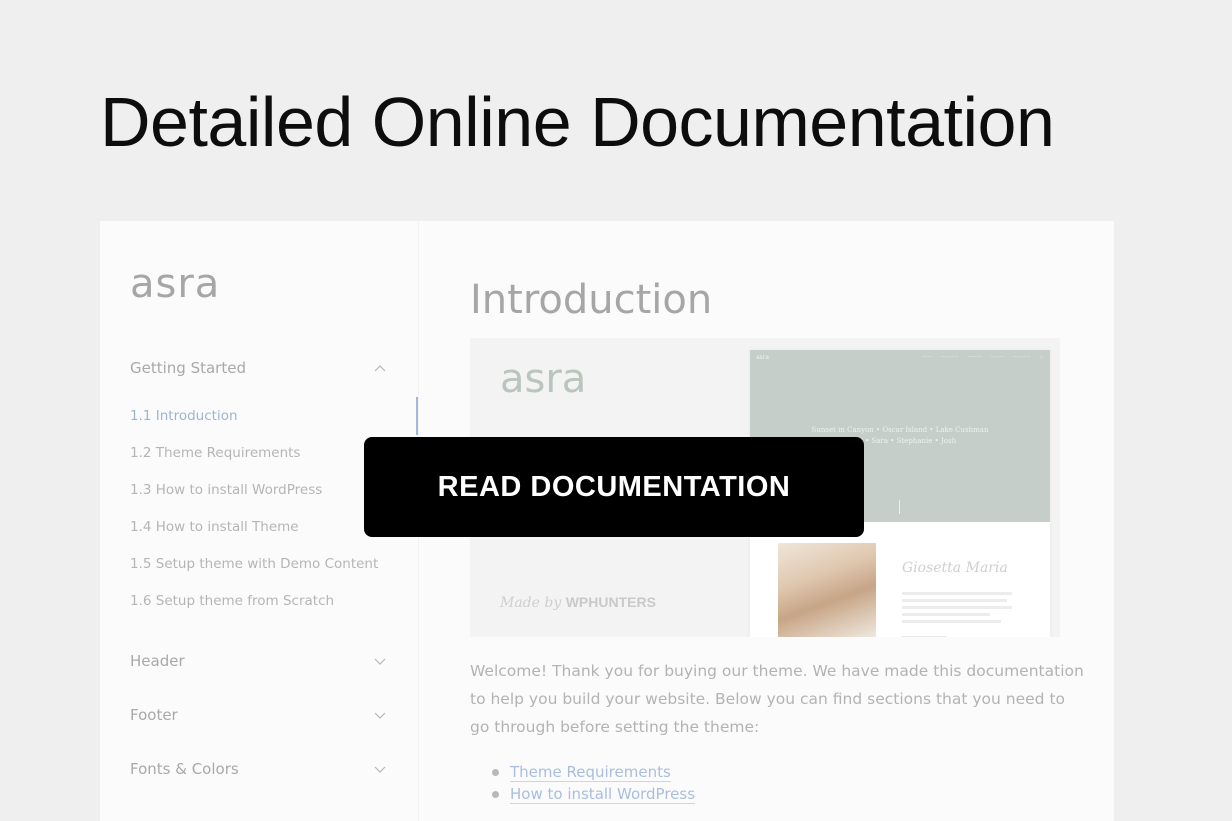 This screenshot has height=821, width=1232. Describe the element at coordinates (924, 636) in the screenshot. I see `preview-button` at that location.